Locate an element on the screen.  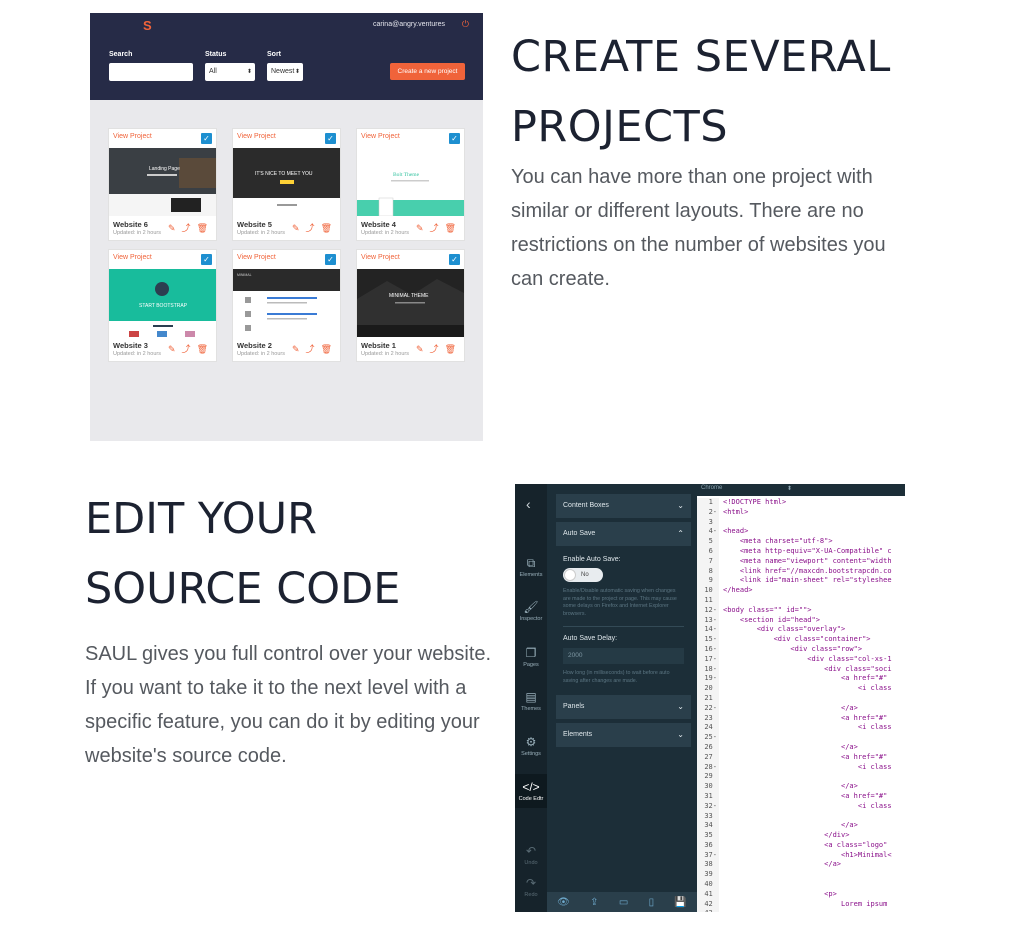
sidebar-item-elements: ⧉ Elements is located at coordinates (531, 567).